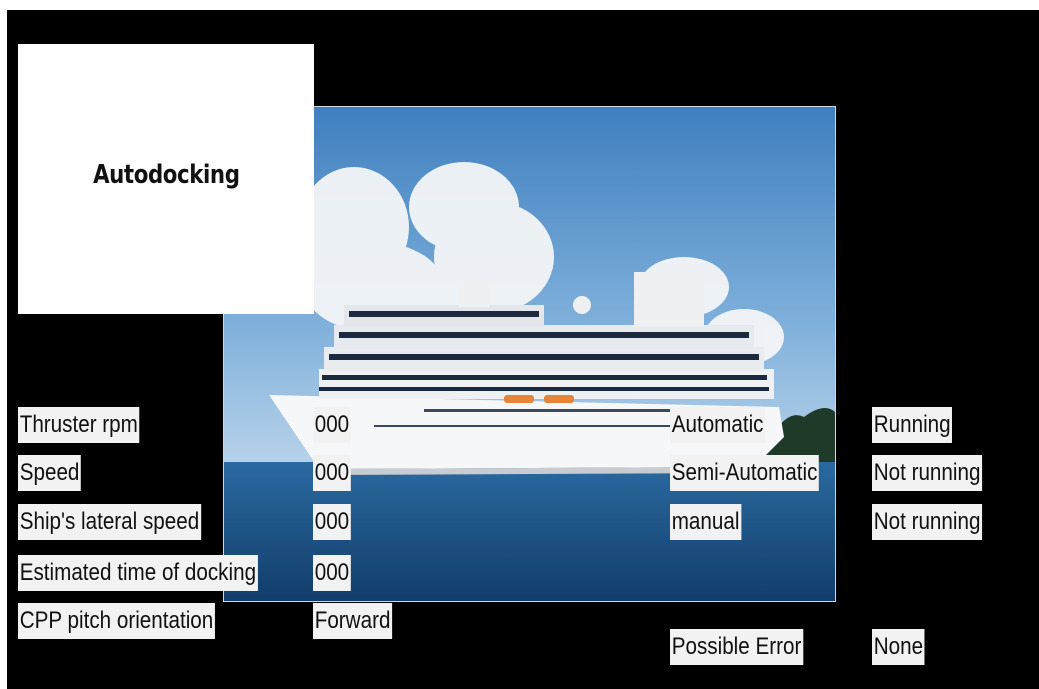 The image size is (1039, 689). Describe the element at coordinates (927, 473) in the screenshot. I see `mode-status-semi-automatic: Not running` at that location.